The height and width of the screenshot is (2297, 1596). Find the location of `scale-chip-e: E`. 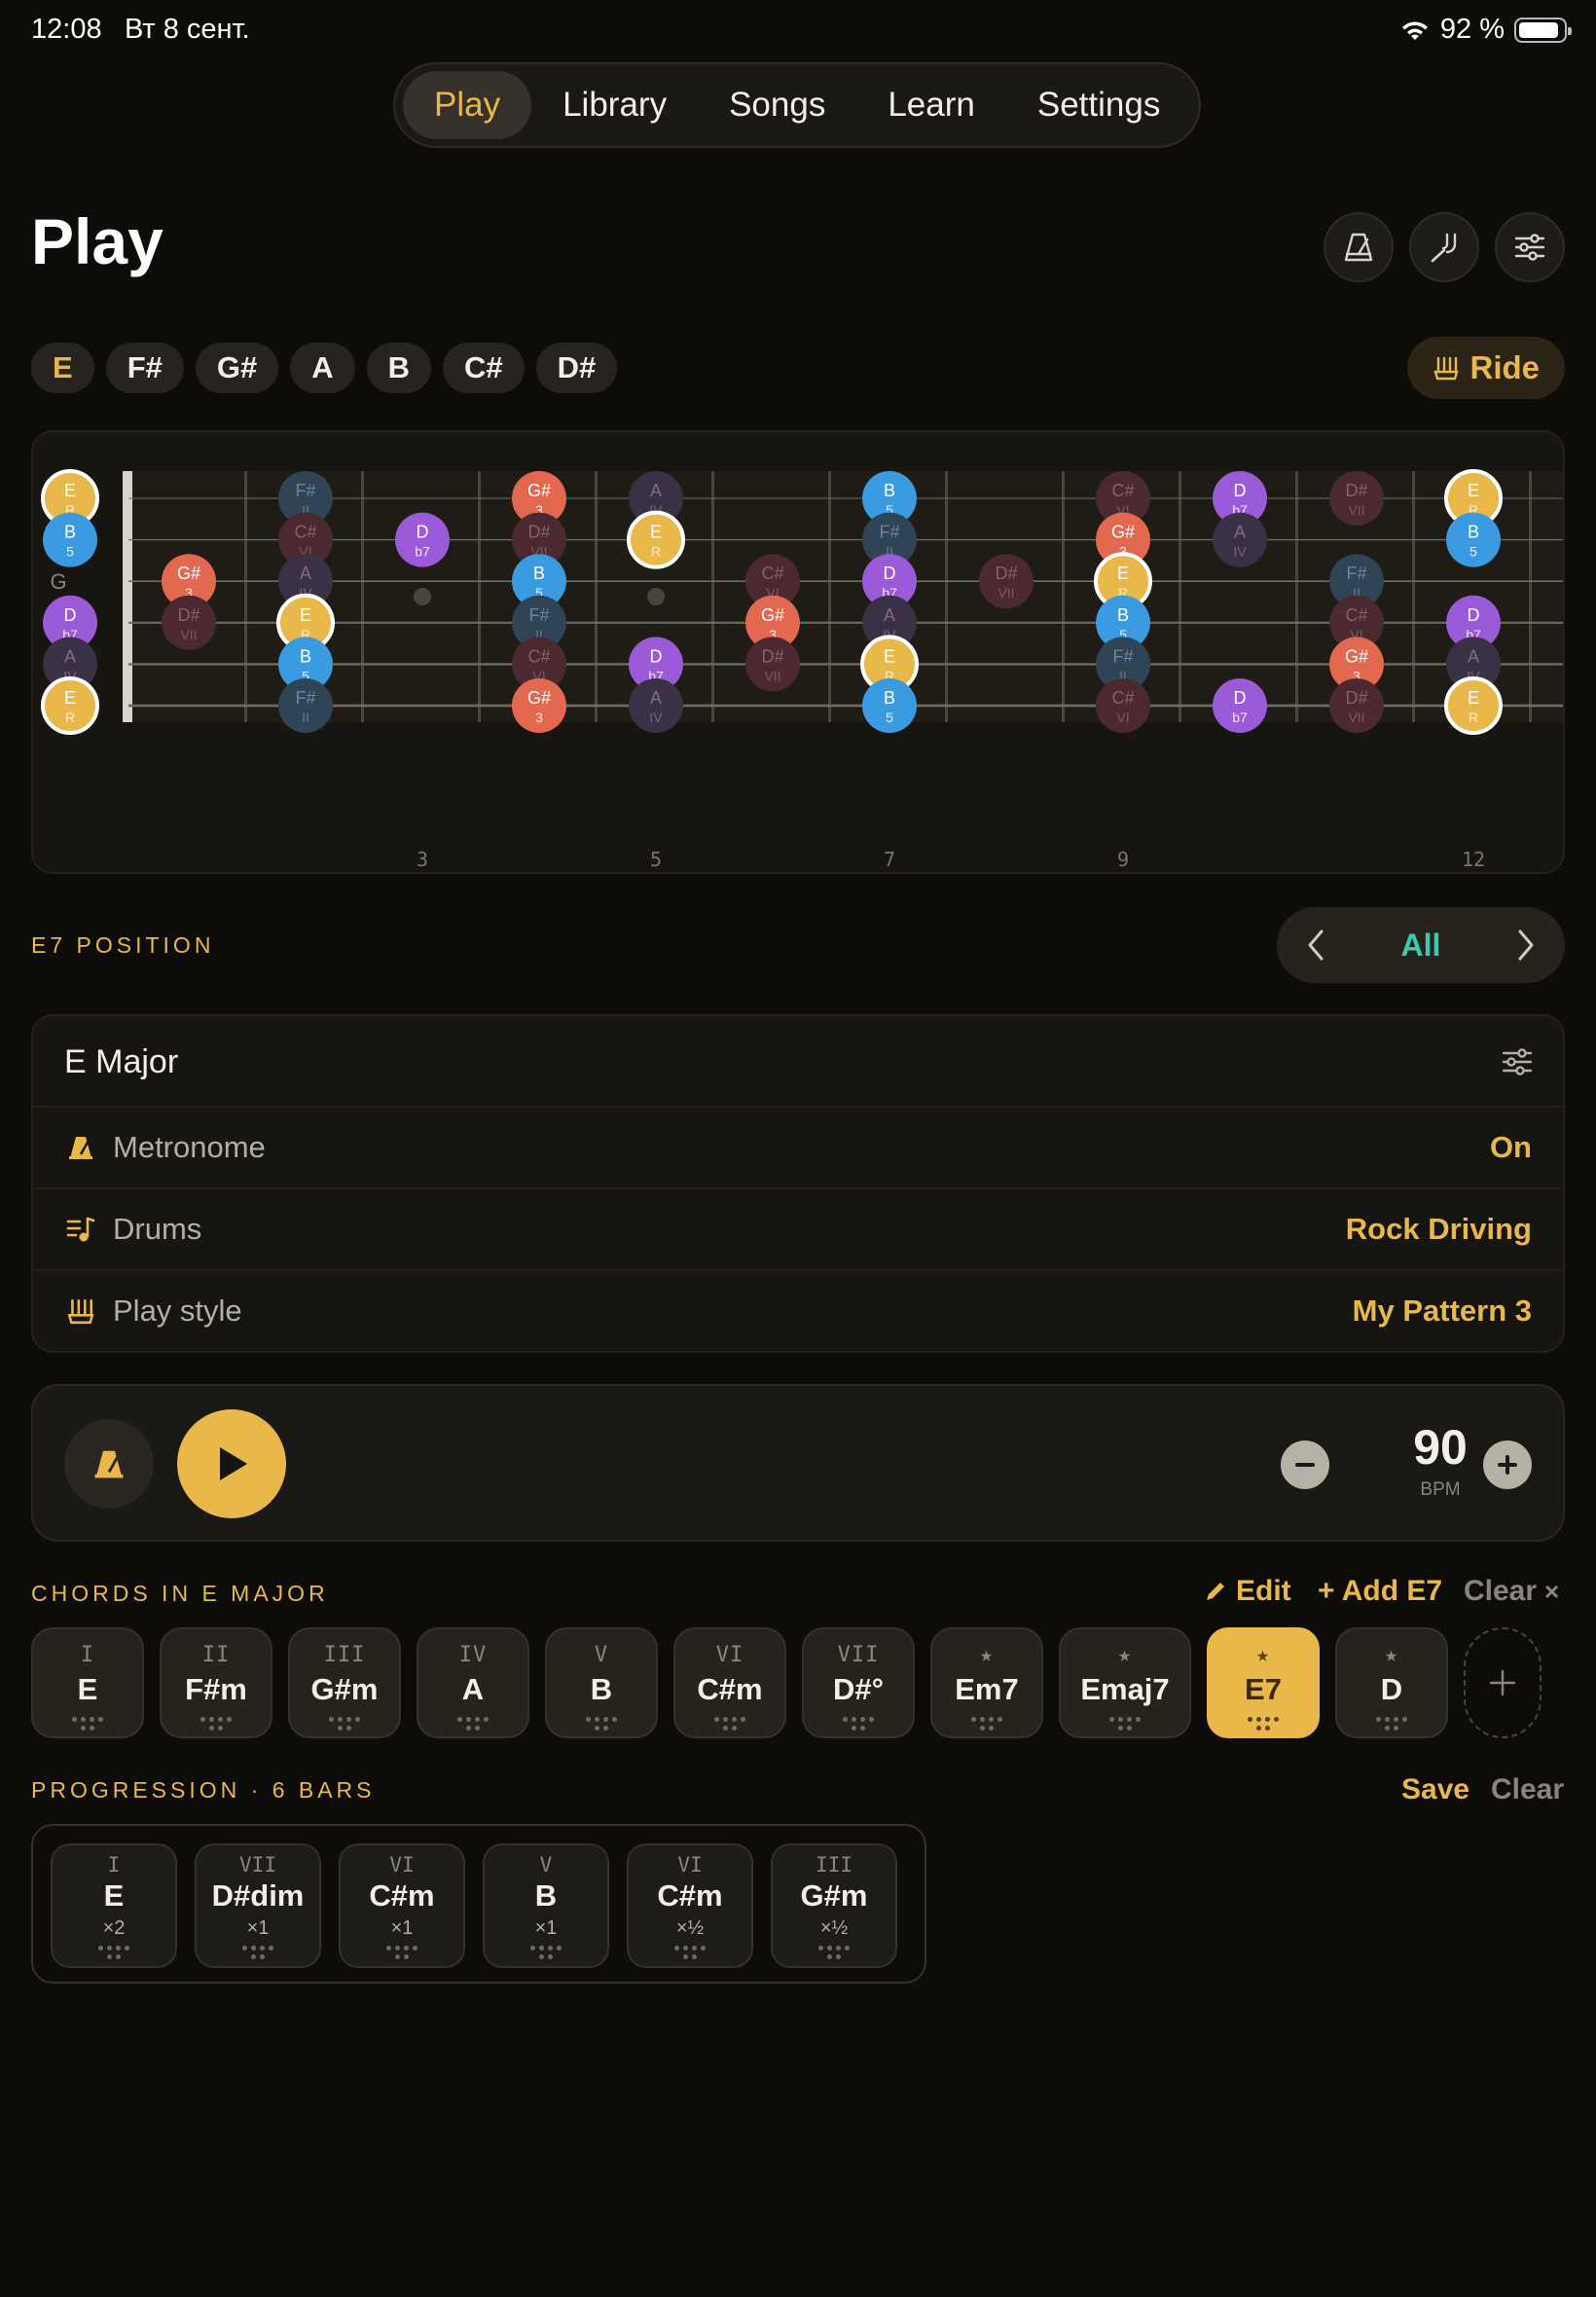

scale-chip-e: E is located at coordinates (63, 368).